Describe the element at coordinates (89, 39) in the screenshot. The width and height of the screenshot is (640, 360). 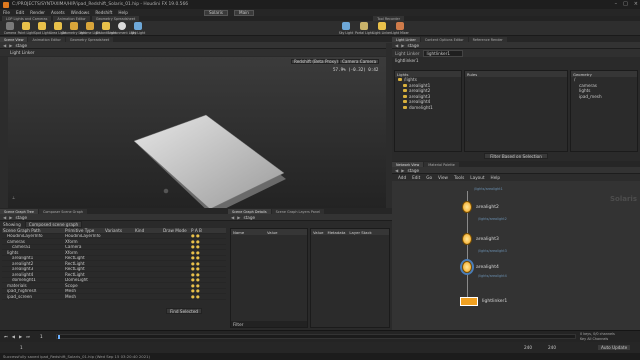
I see `tab-geometry-spreadsheet: Geometry Spreadsheet` at that location.